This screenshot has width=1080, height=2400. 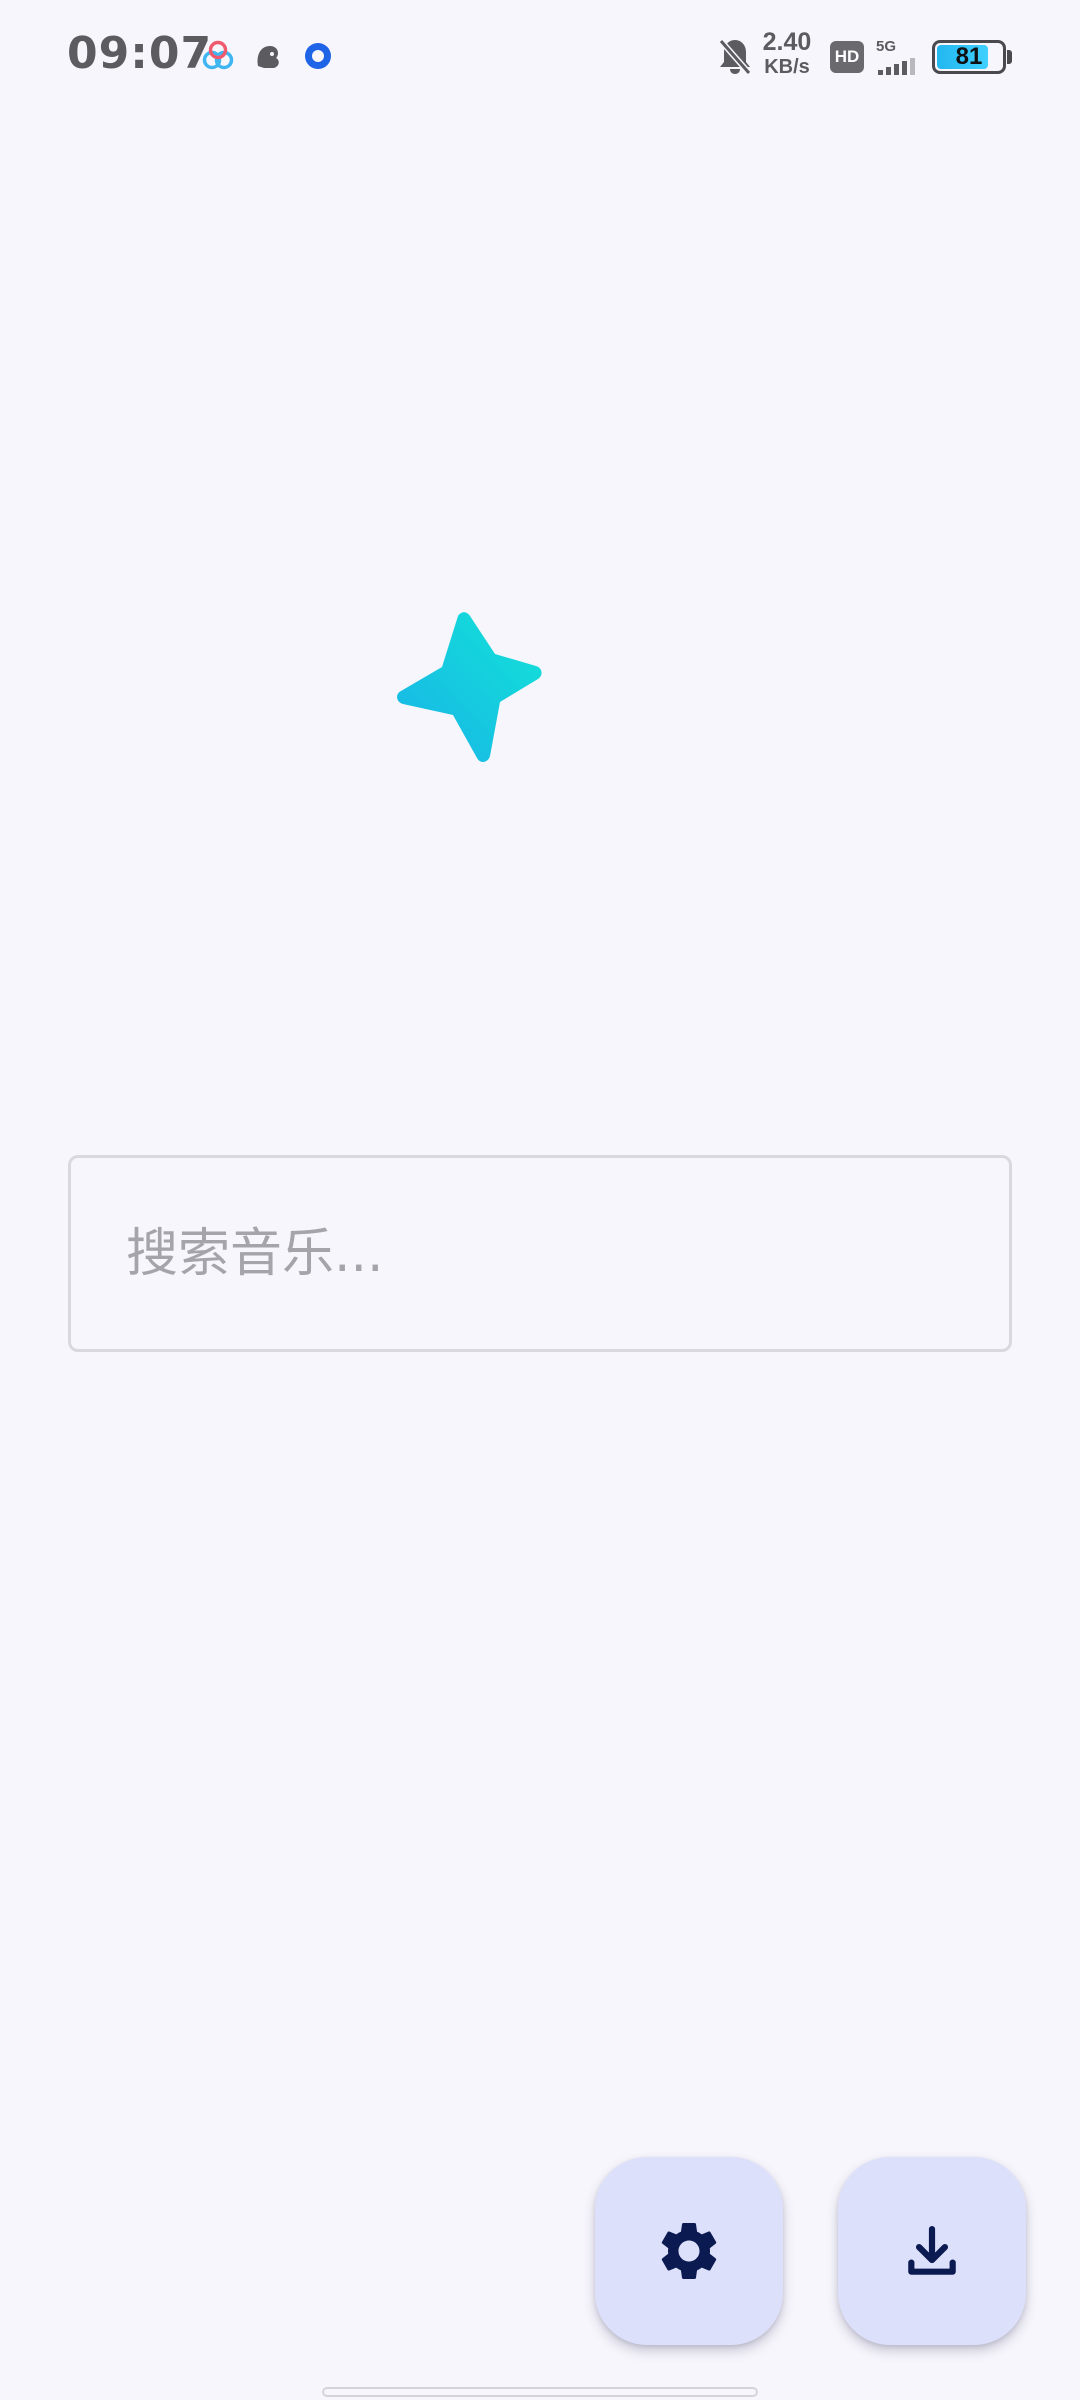 I want to click on battery-indicator: 81, so click(x=969, y=57).